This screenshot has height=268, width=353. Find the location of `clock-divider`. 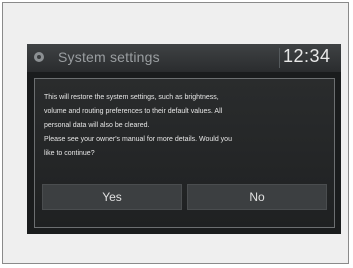

clock-divider is located at coordinates (279, 58).